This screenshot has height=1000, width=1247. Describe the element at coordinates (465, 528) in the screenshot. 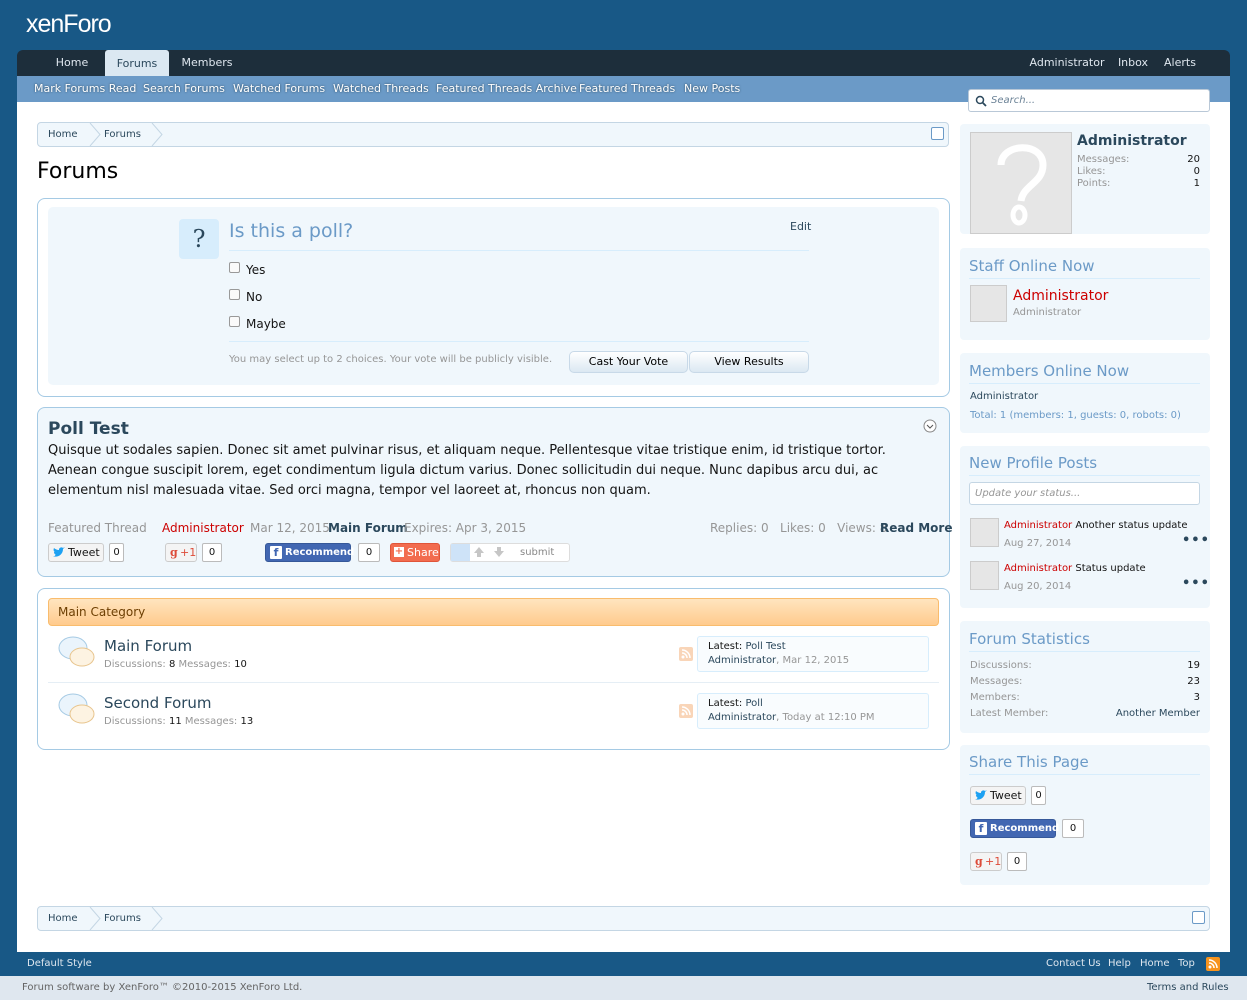

I see `featured-expires: Expires: Apr 3, 2015` at that location.